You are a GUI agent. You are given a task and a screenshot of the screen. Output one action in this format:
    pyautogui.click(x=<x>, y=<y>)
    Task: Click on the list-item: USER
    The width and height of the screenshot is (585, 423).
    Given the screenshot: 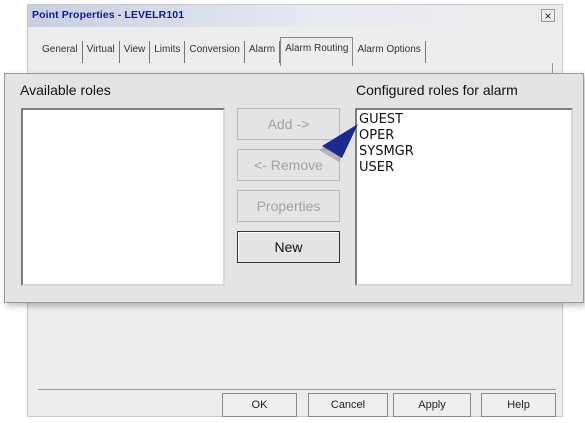 What is the action you would take?
    pyautogui.click(x=464, y=168)
    